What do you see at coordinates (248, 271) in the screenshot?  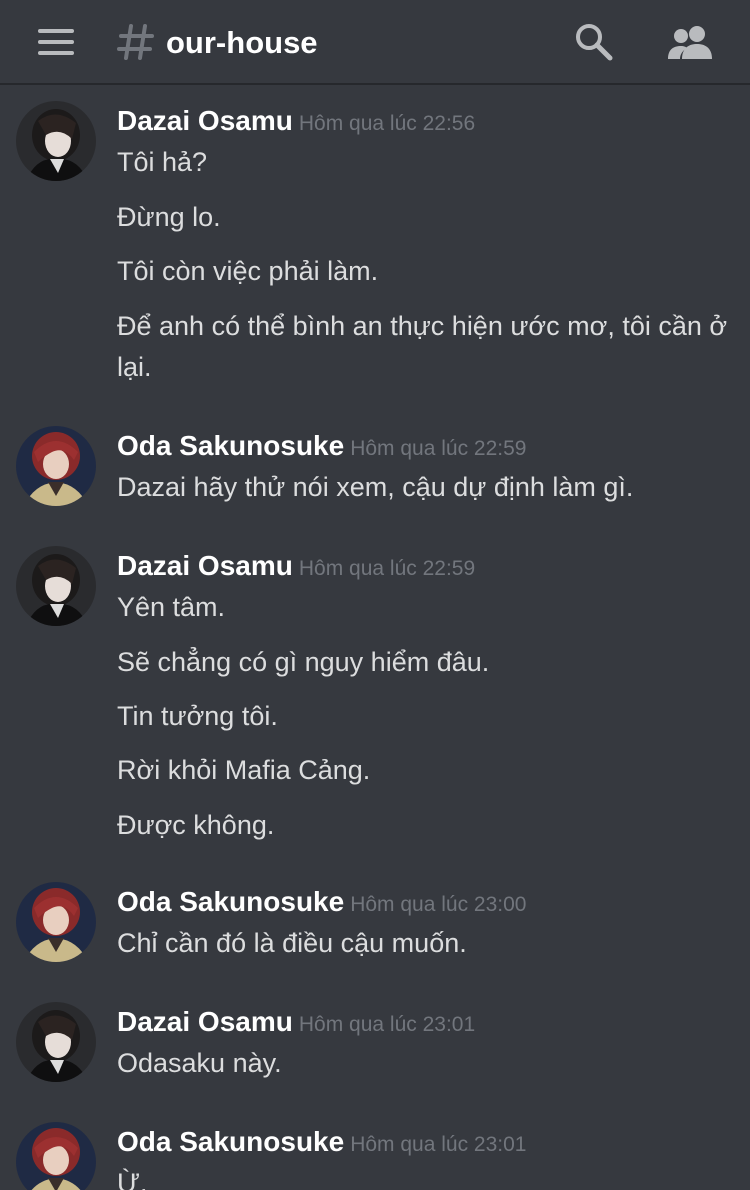 I see `message-text: Tôi còn việc phải làm.` at bounding box center [248, 271].